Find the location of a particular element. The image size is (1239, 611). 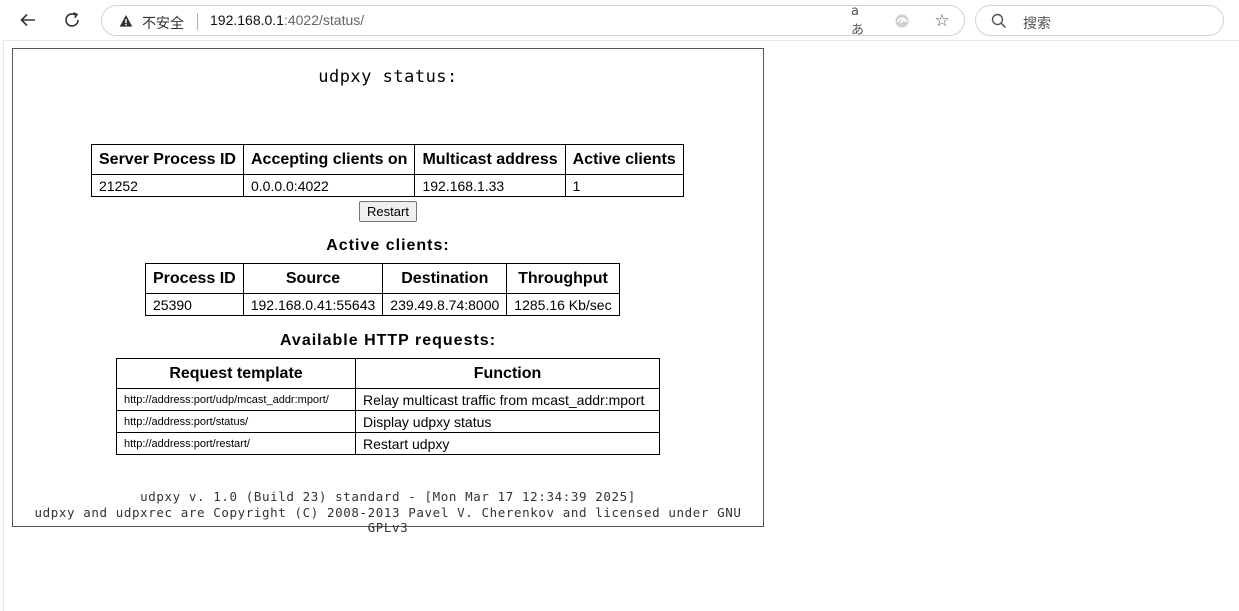

favorite-star-icon: ☆ is located at coordinates (942, 21).